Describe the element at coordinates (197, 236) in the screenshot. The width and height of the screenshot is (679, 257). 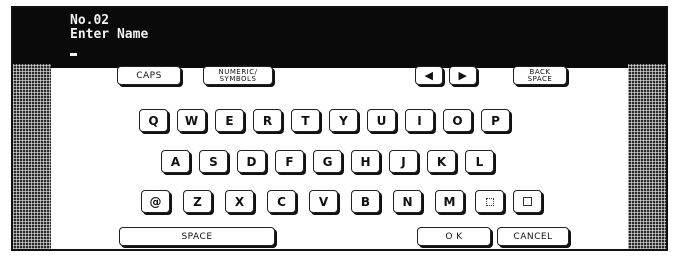
I see `space-button: SPACE` at that location.